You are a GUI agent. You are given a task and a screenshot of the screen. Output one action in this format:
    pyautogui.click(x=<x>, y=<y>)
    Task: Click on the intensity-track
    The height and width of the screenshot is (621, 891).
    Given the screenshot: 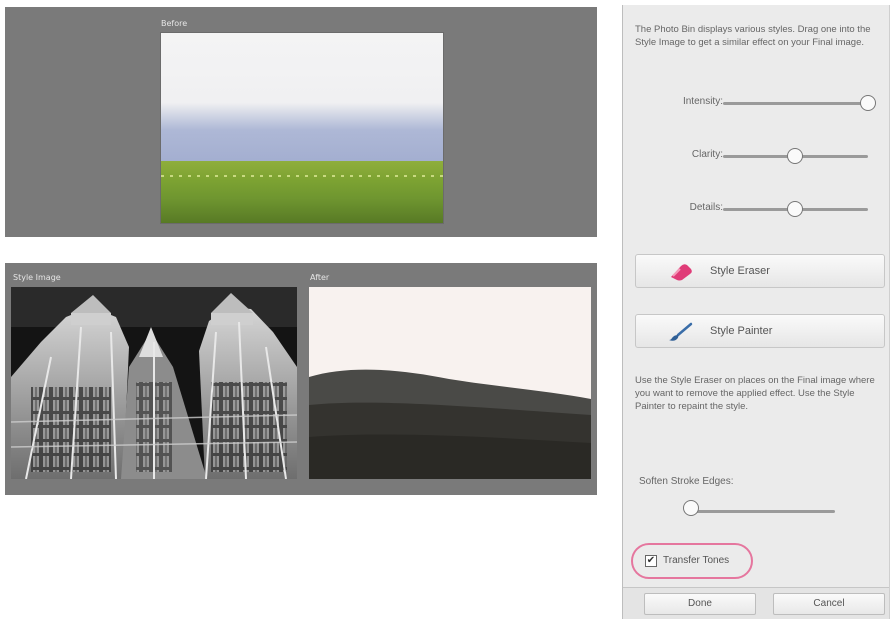 What is the action you would take?
    pyautogui.click(x=795, y=103)
    